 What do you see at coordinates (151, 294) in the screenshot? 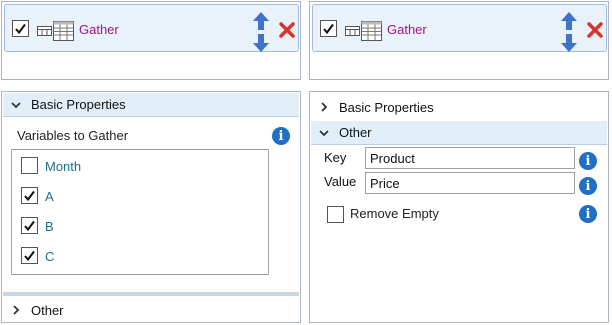
I see `section-splitter` at bounding box center [151, 294].